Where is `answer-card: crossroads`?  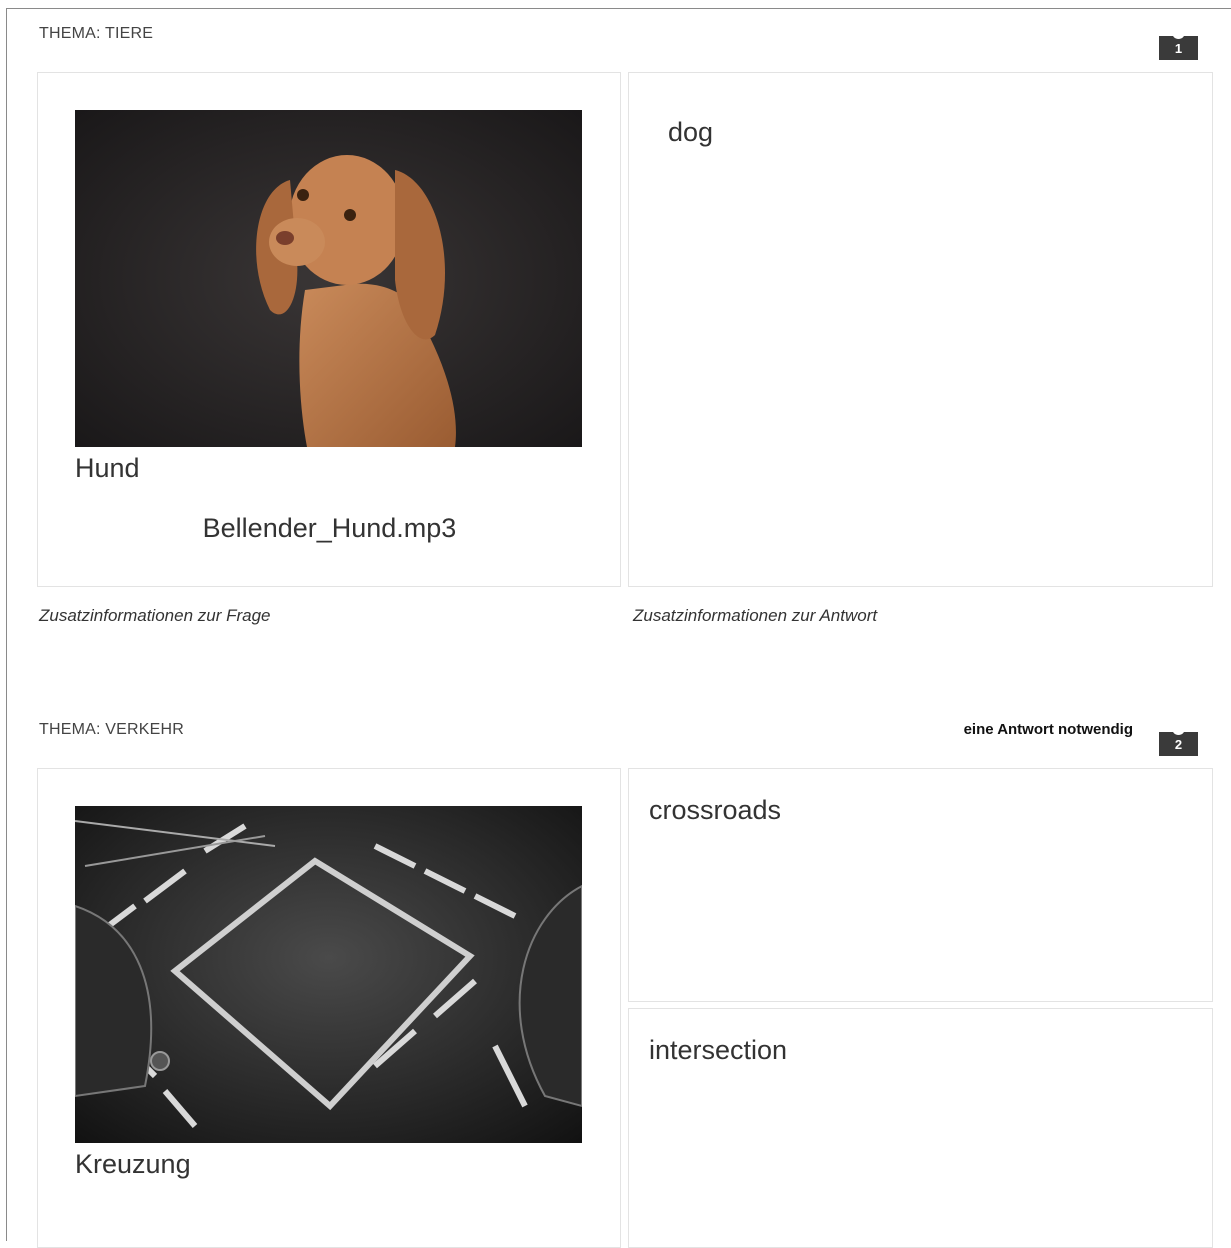
answer-card: crossroads is located at coordinates (920, 885).